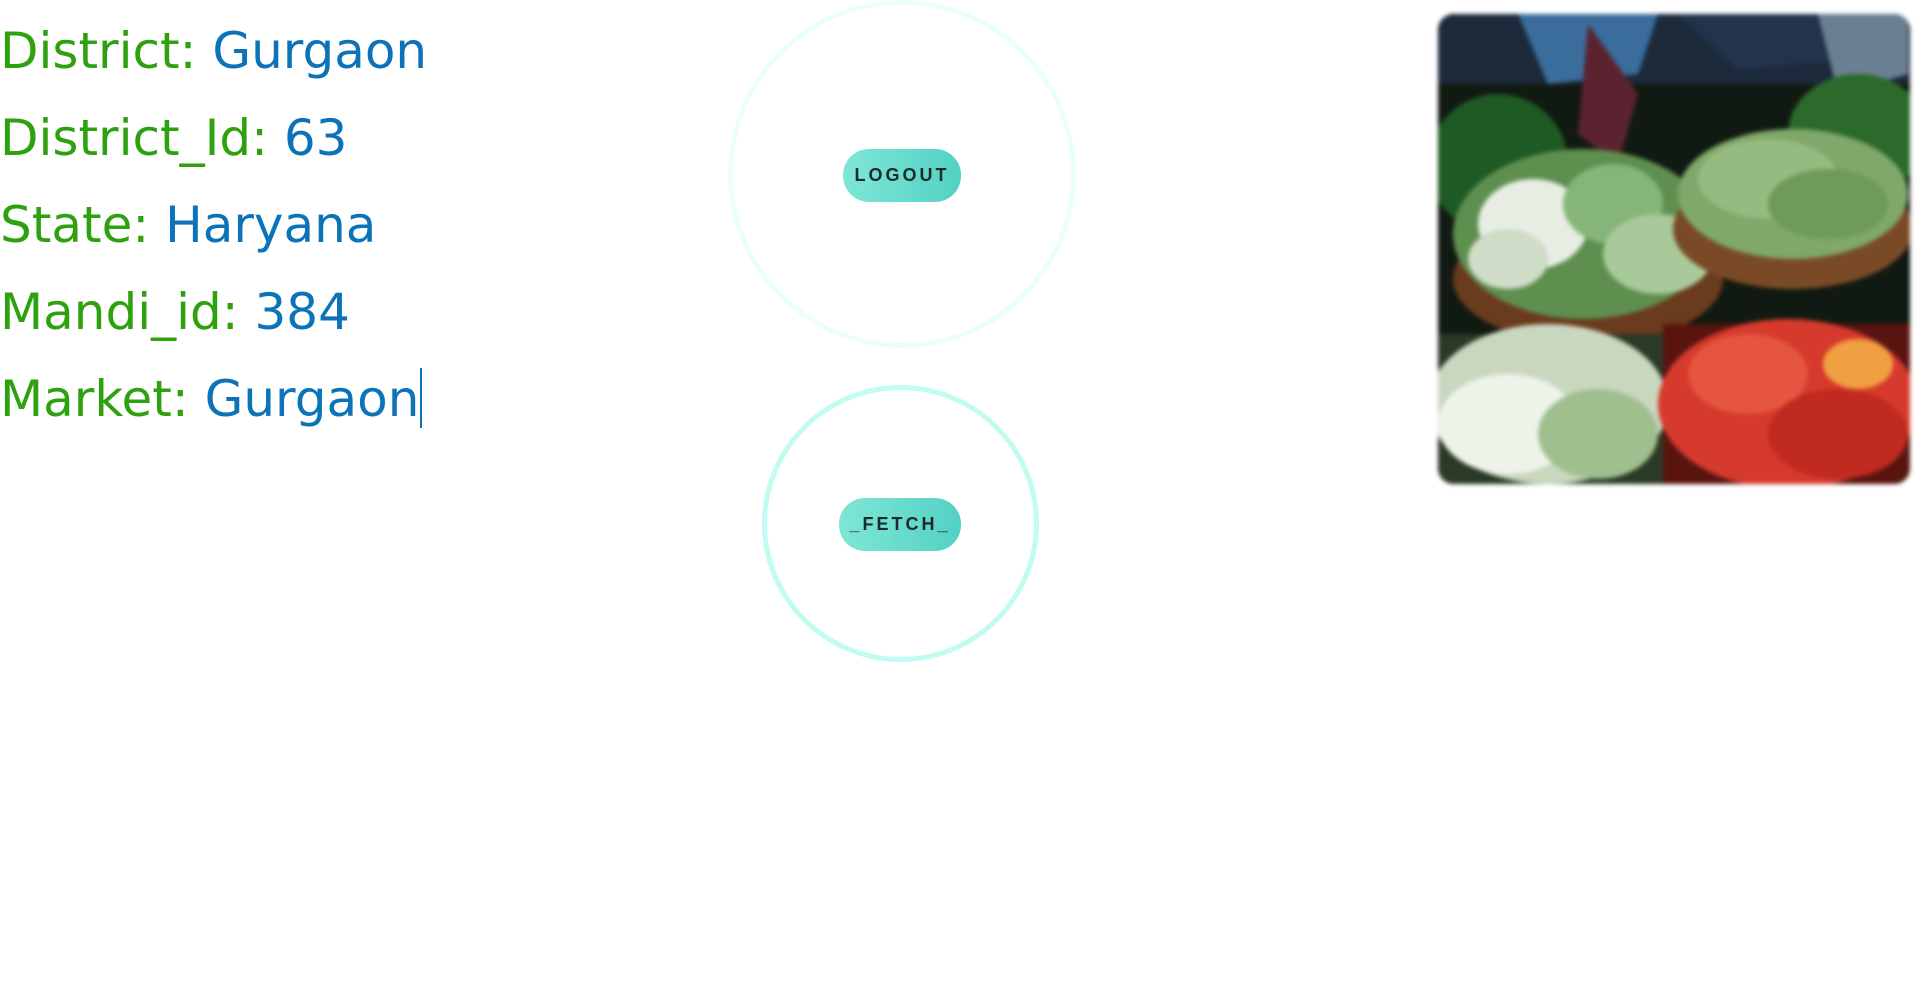 The width and height of the screenshot is (1919, 988). I want to click on district-value: Gurgaon, so click(320, 51).